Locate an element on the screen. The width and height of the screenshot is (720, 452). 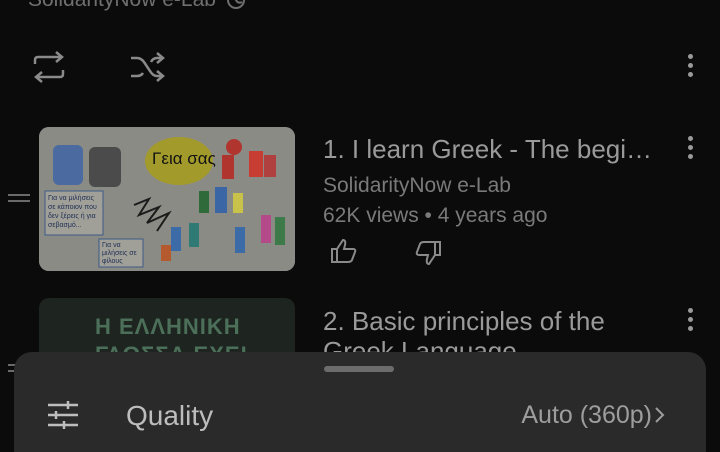
more-vert-icon is located at coordinates (690, 65).